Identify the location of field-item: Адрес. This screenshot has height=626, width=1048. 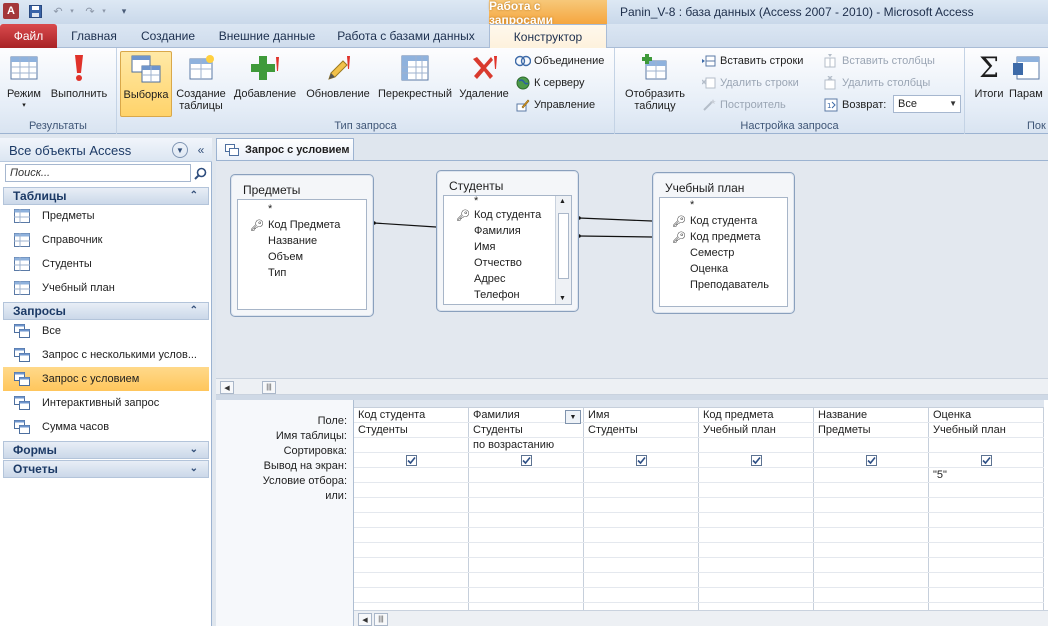
(490, 279).